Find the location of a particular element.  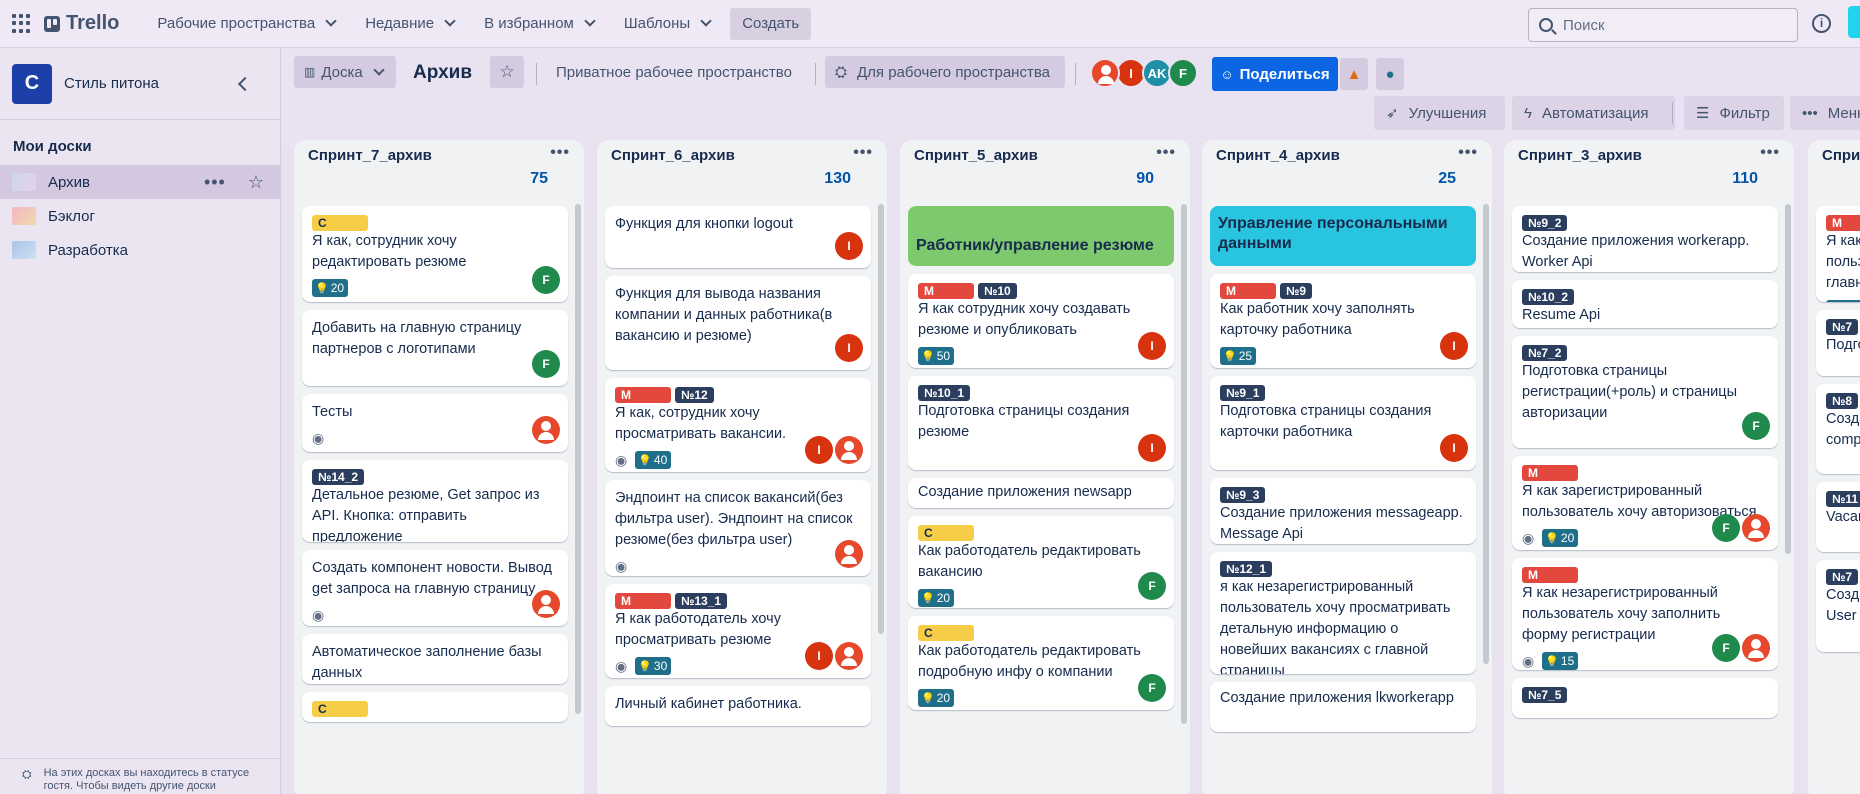

star-board-button: ☆ is located at coordinates (507, 72).